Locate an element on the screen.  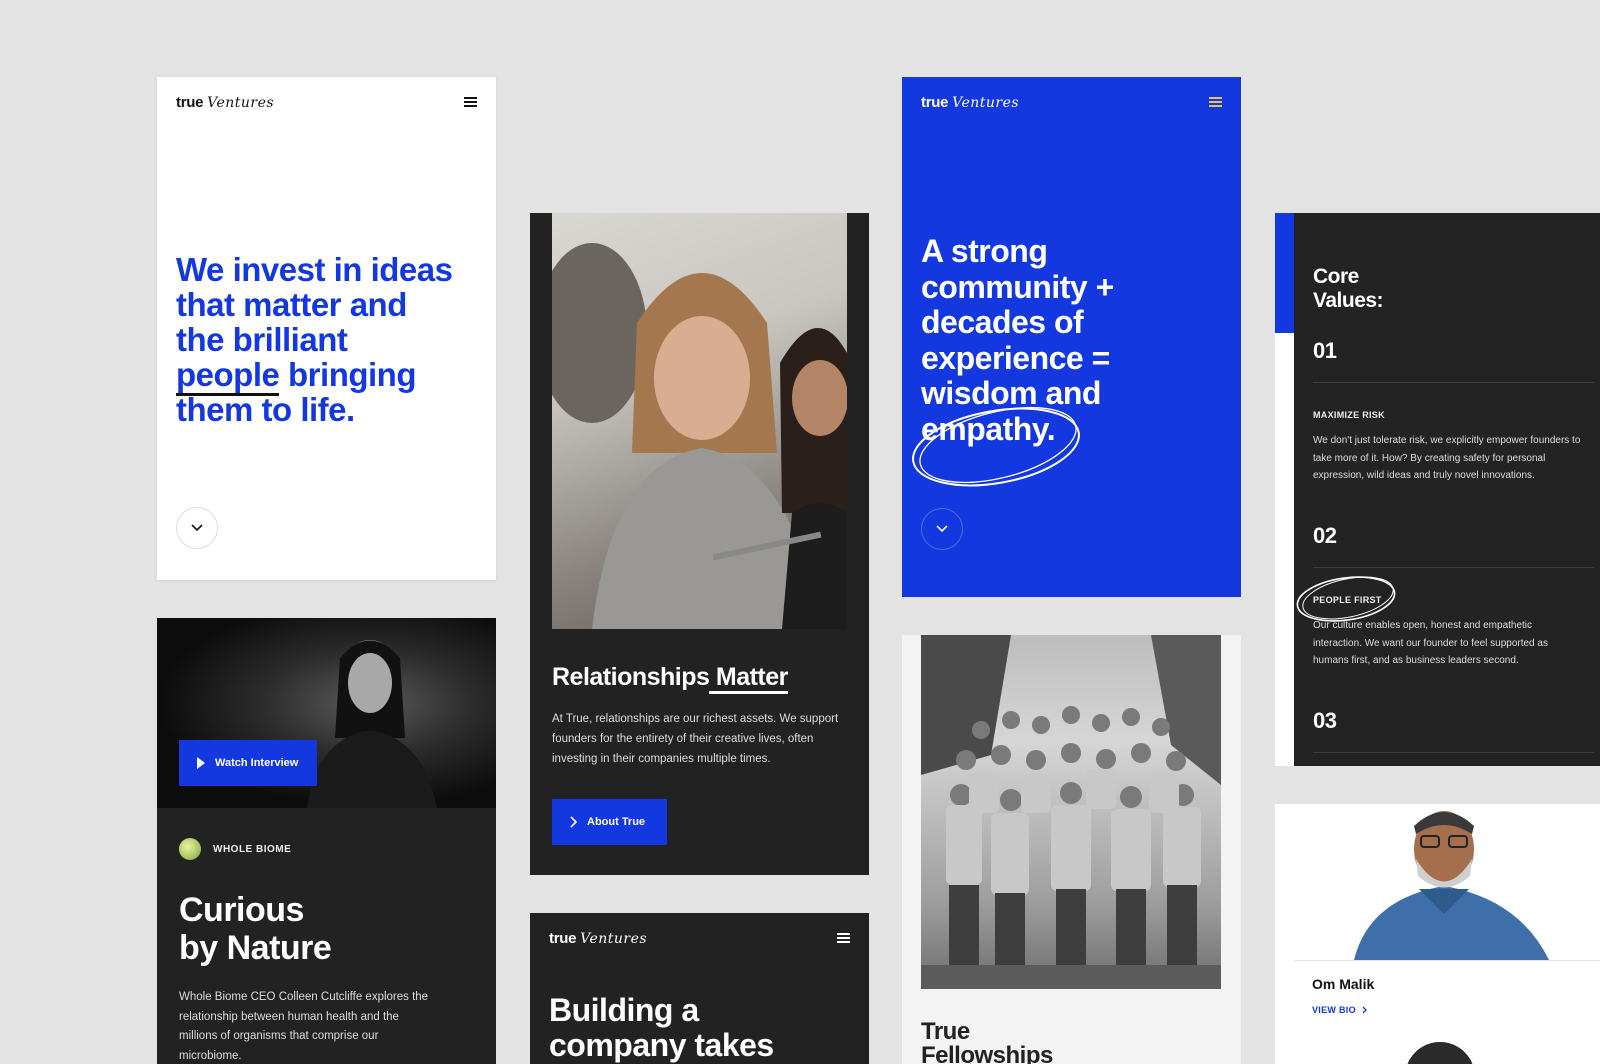
watch-interview-label: Watch Interview is located at coordinates (257, 763).